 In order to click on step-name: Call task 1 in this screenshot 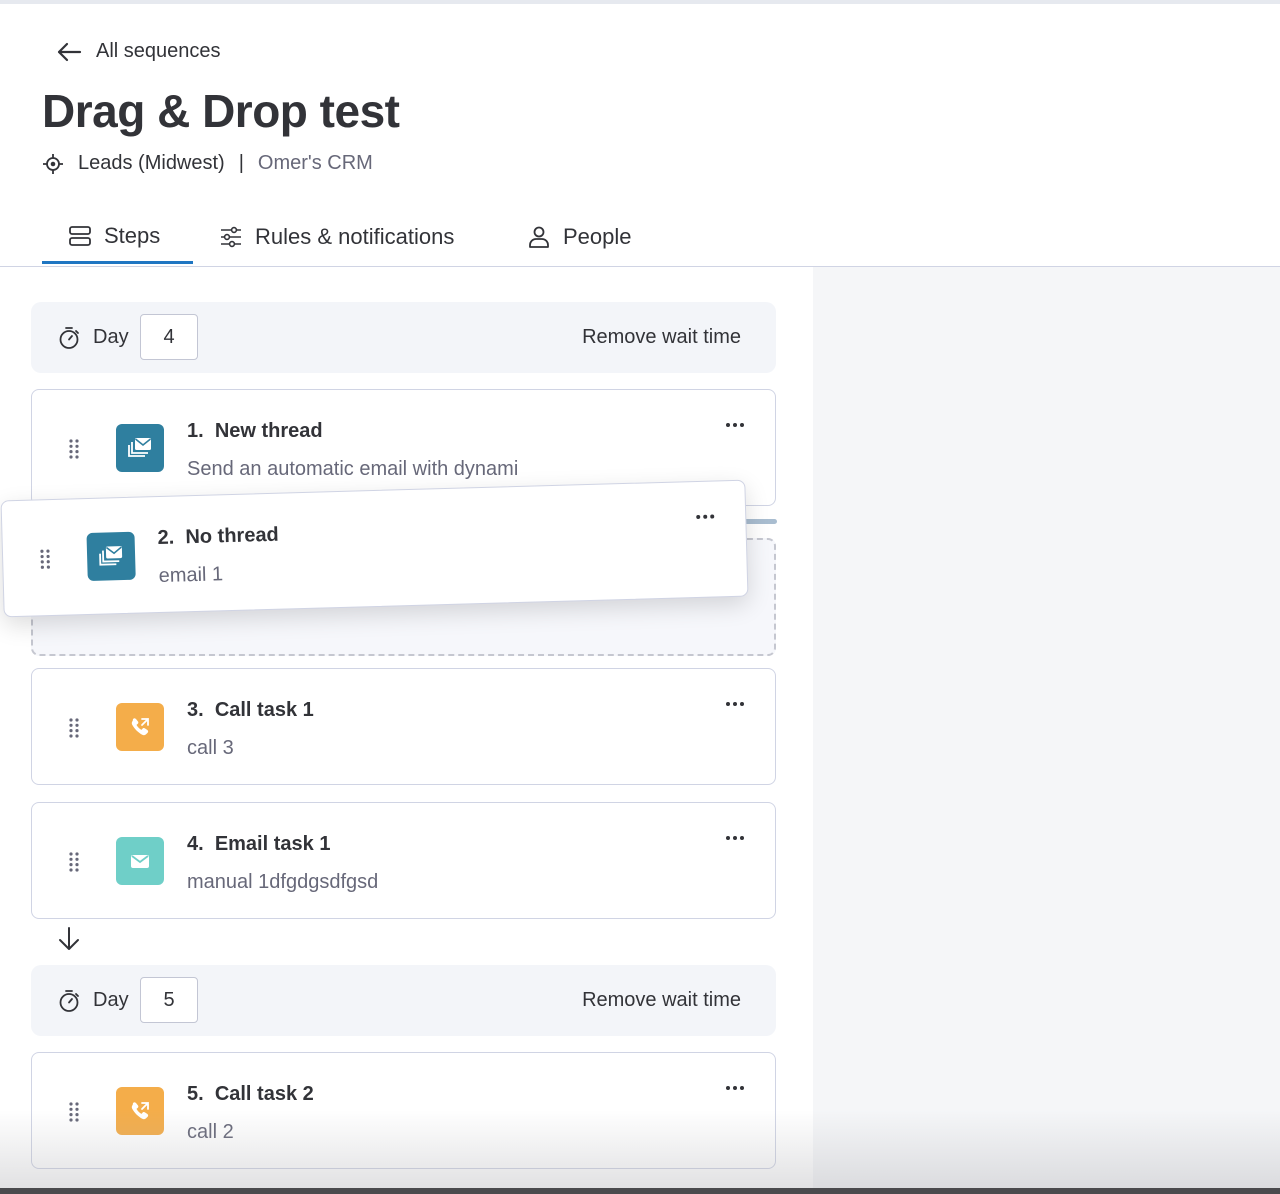, I will do `click(264, 710)`.